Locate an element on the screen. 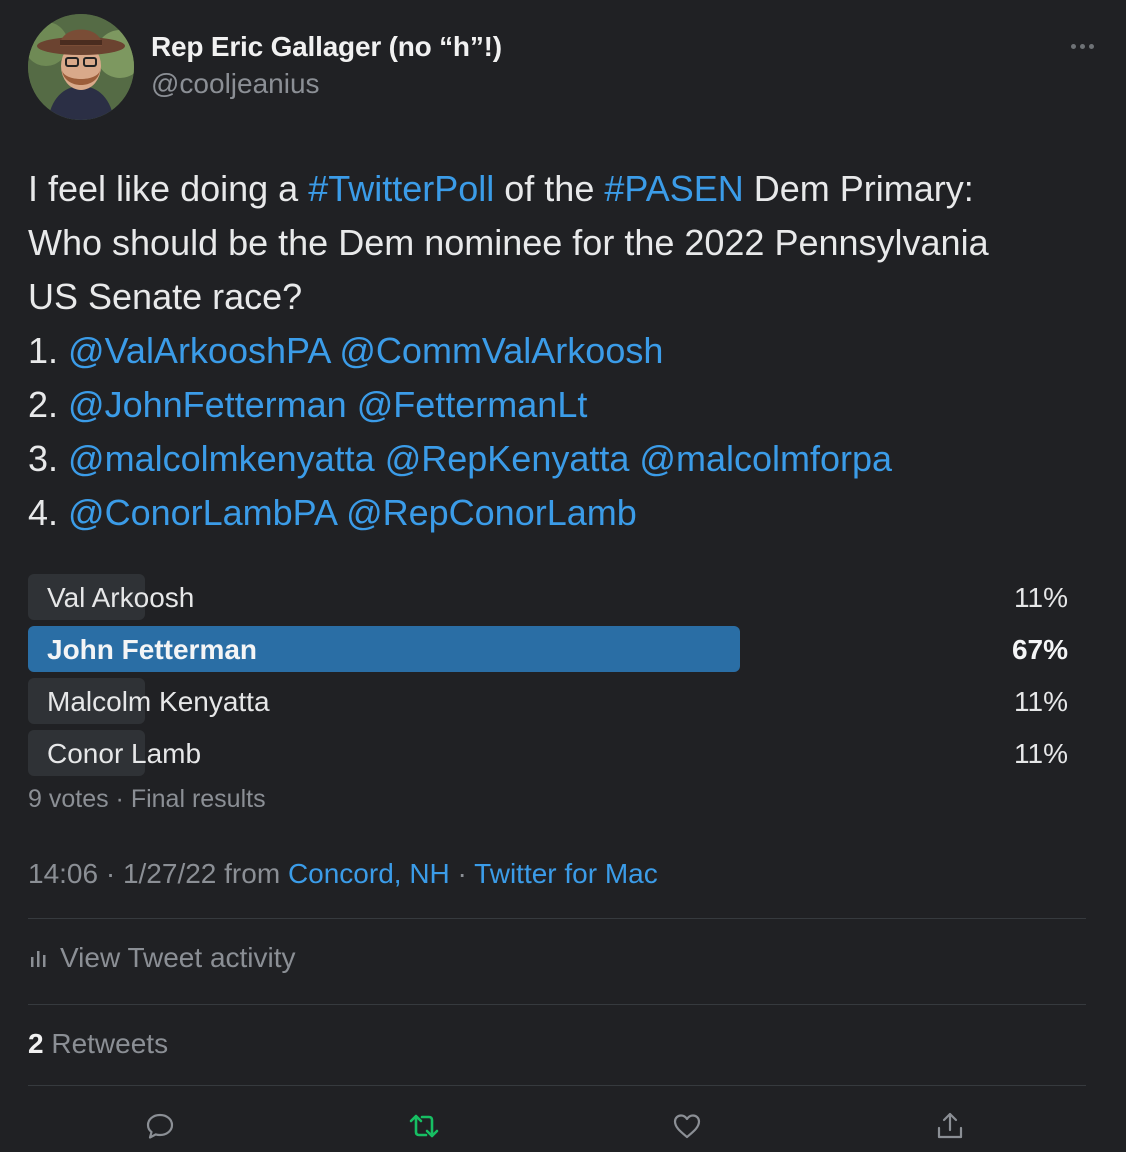  view-activity-button: View Tweet activity is located at coordinates (162, 958).